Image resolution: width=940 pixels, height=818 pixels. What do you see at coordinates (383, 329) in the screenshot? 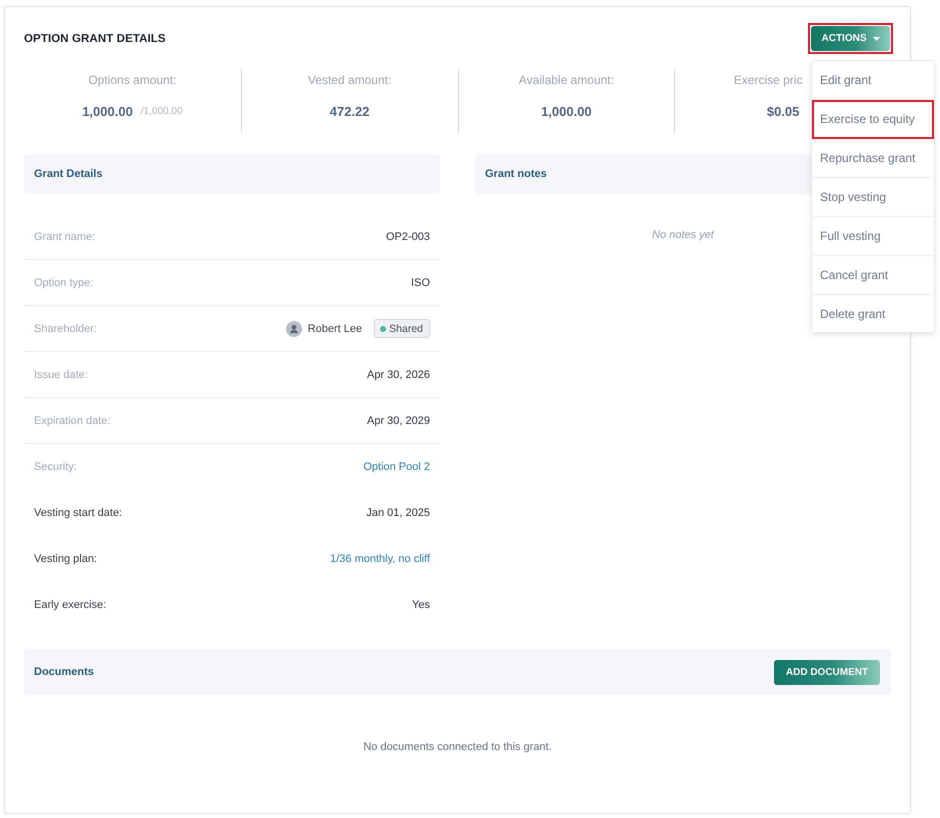
I see `status-dot-icon` at bounding box center [383, 329].